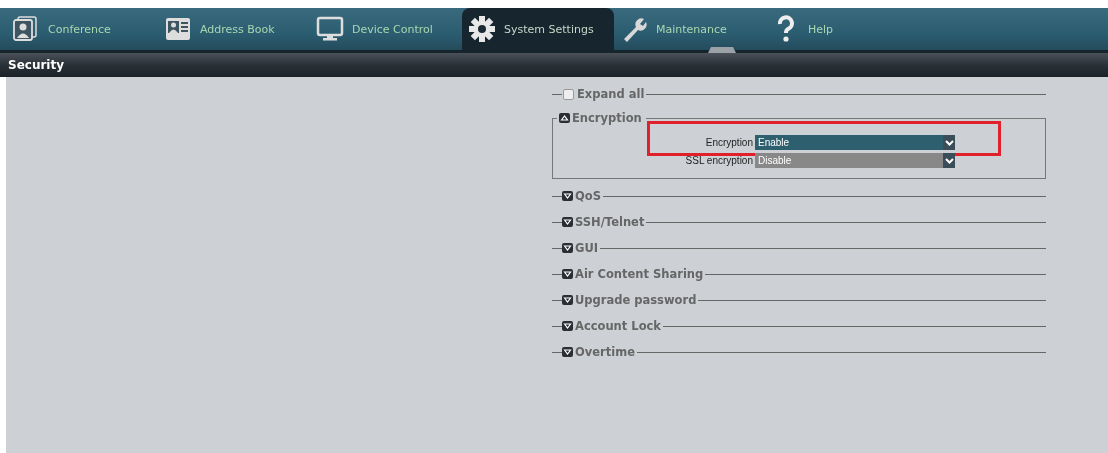 This screenshot has height=453, width=1108. I want to click on section-title: Upgrade password, so click(636, 300).